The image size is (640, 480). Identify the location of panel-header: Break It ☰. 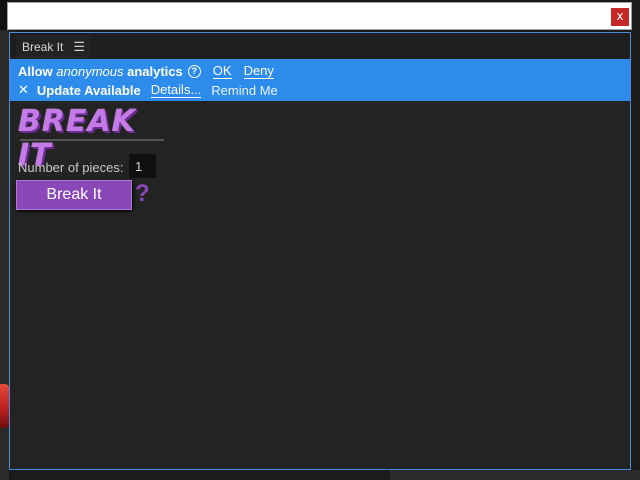
(320, 46).